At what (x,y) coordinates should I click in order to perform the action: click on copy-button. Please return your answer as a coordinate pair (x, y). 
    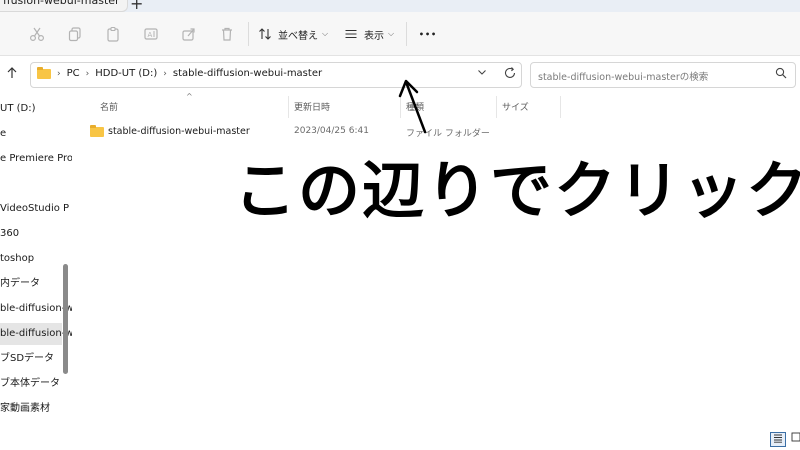
    Looking at the image, I should click on (75, 34).